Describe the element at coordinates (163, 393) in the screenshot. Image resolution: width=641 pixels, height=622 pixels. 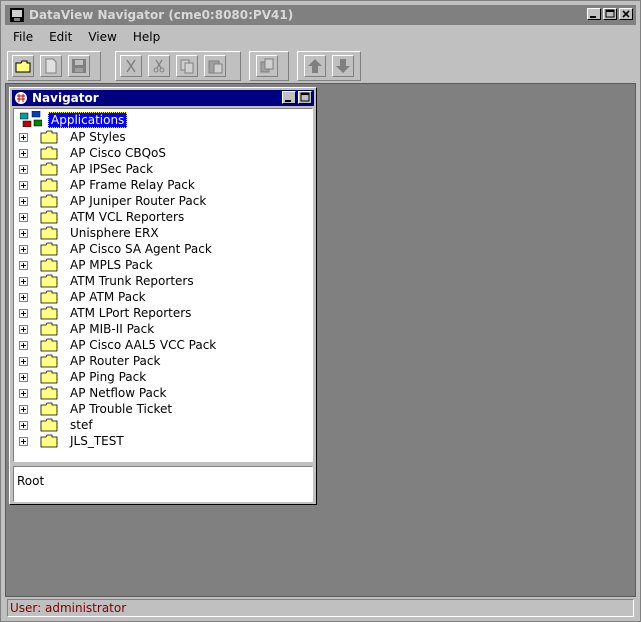
I see `tree-item: AP Netflow Pack` at that location.